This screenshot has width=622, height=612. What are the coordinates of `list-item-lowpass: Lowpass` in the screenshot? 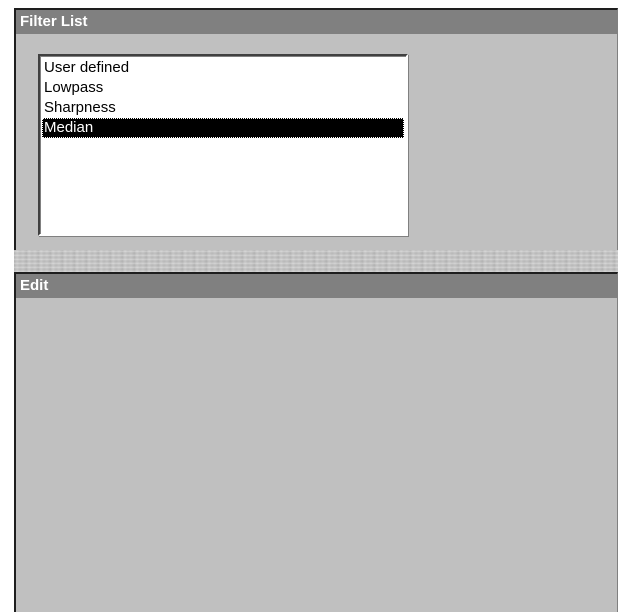 It's located at (223, 88).